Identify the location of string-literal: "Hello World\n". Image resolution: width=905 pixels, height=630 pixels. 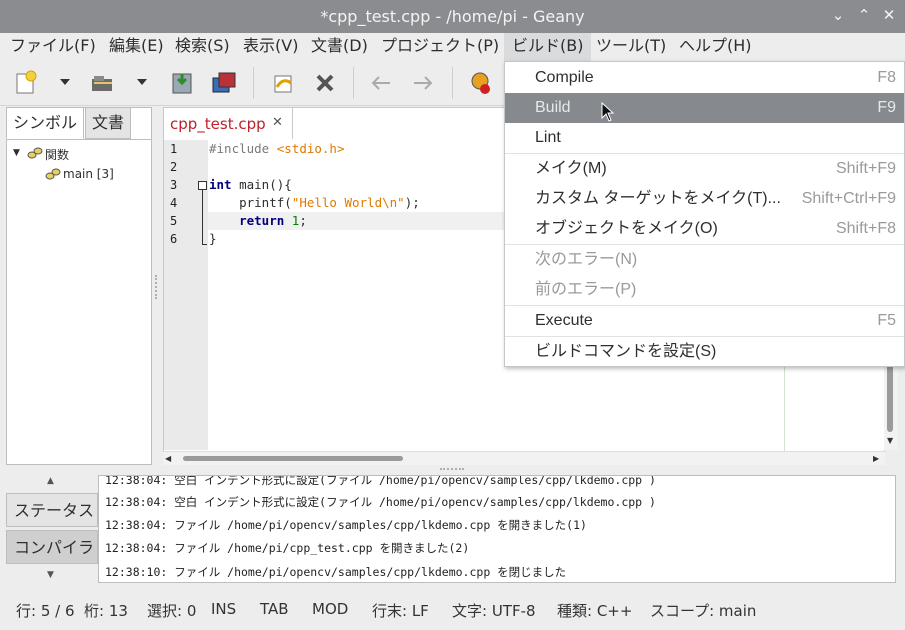
(348, 202).